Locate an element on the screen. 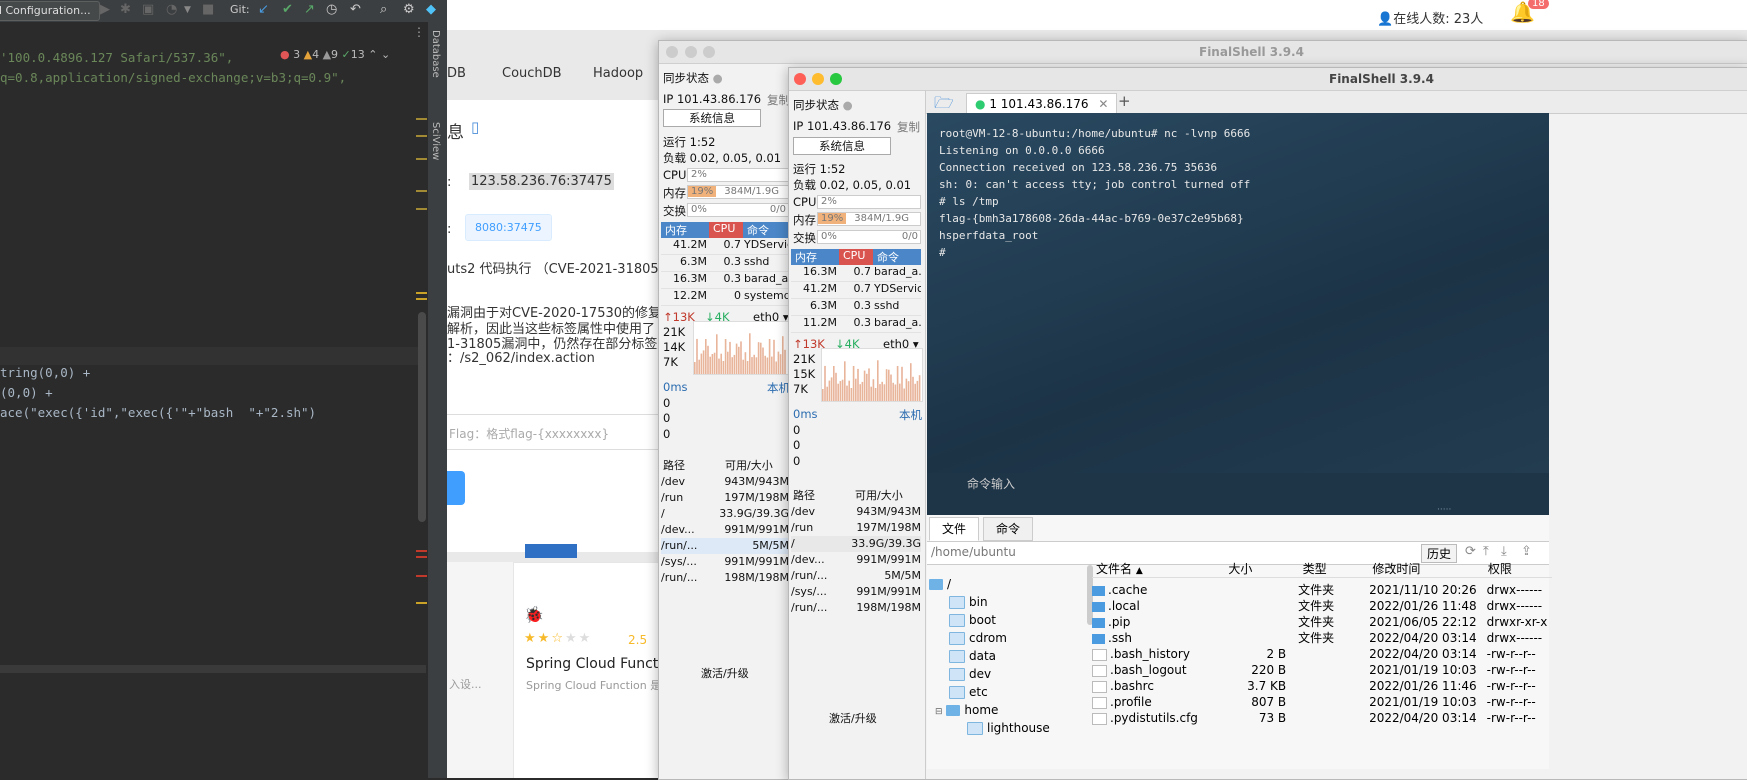 This screenshot has width=1747, height=780. upload-icon: ⇪ is located at coordinates (1526, 551).